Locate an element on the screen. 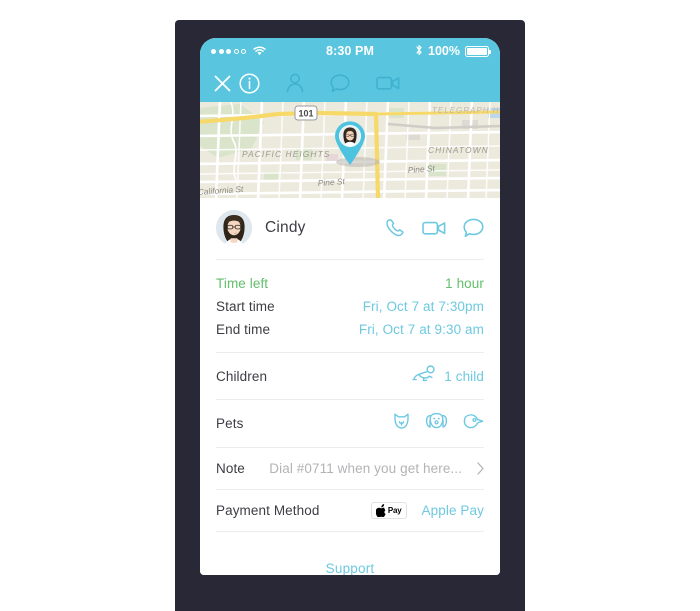 The image size is (700, 611). pet-bird-icon is located at coordinates (473, 424).